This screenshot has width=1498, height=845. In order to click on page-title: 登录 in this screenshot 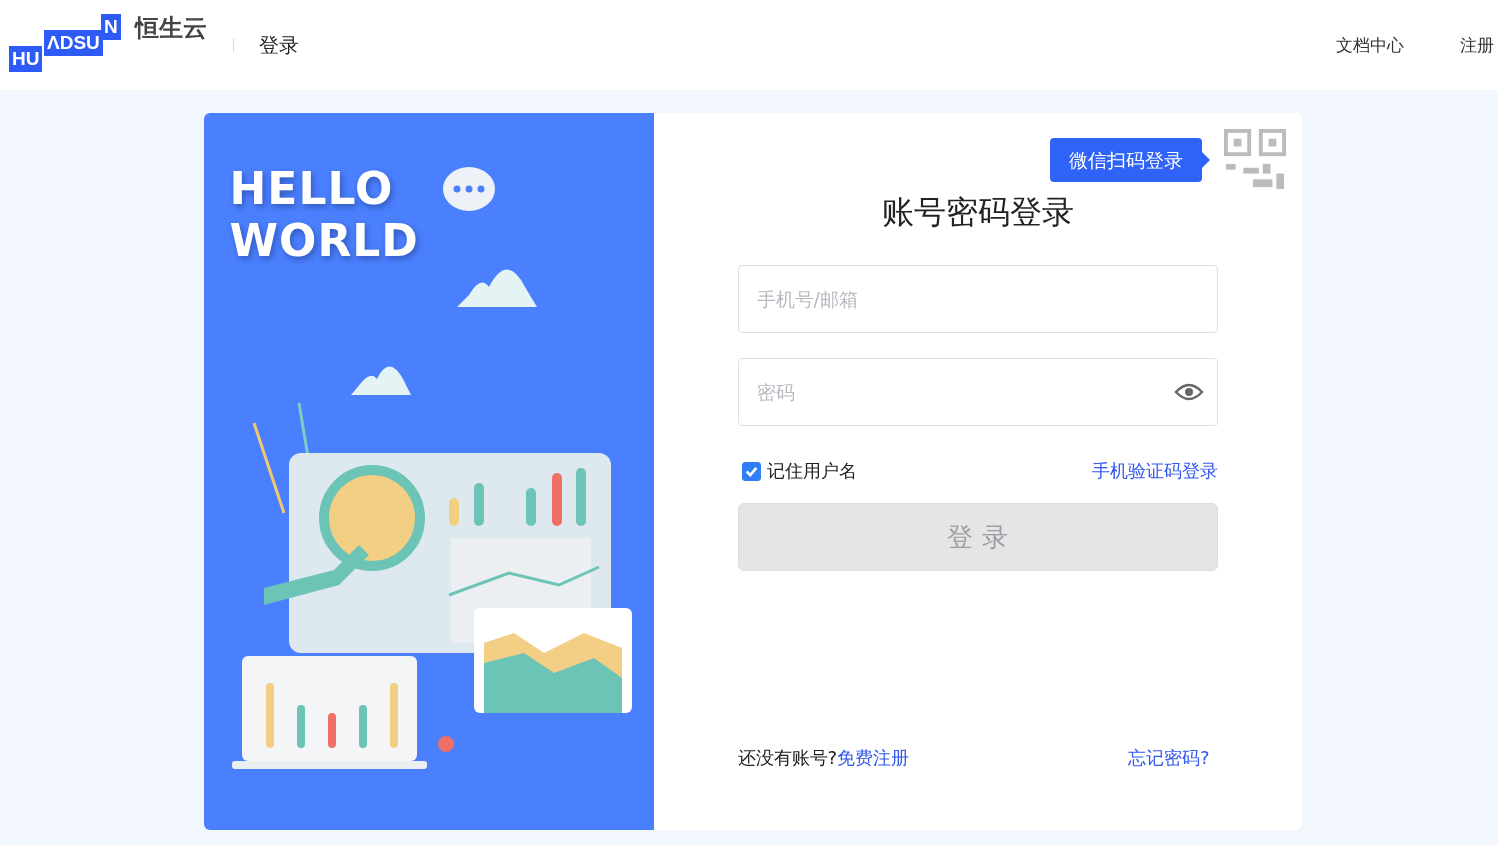, I will do `click(279, 45)`.